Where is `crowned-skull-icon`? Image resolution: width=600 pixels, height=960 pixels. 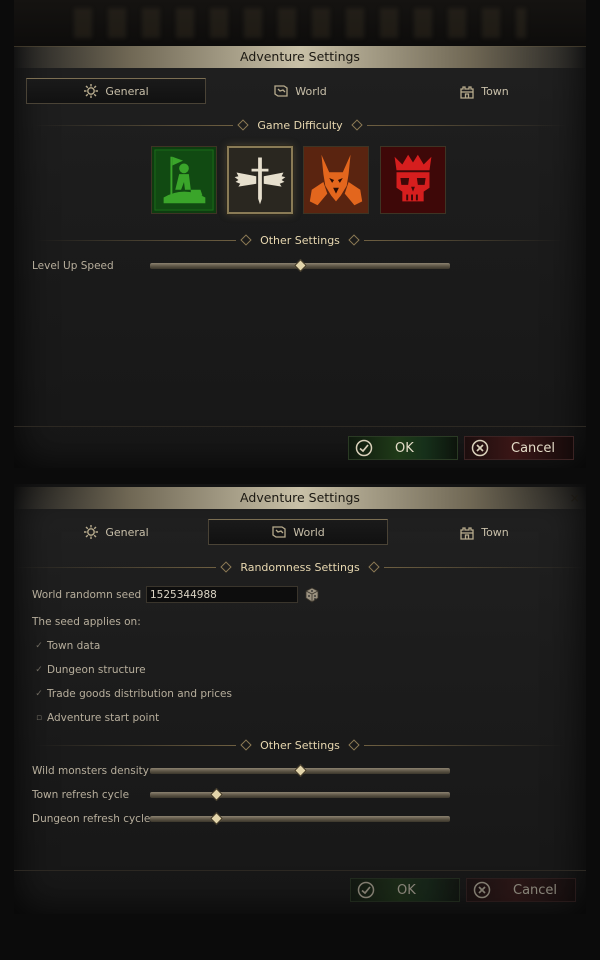
crowned-skull-icon is located at coordinates (413, 180).